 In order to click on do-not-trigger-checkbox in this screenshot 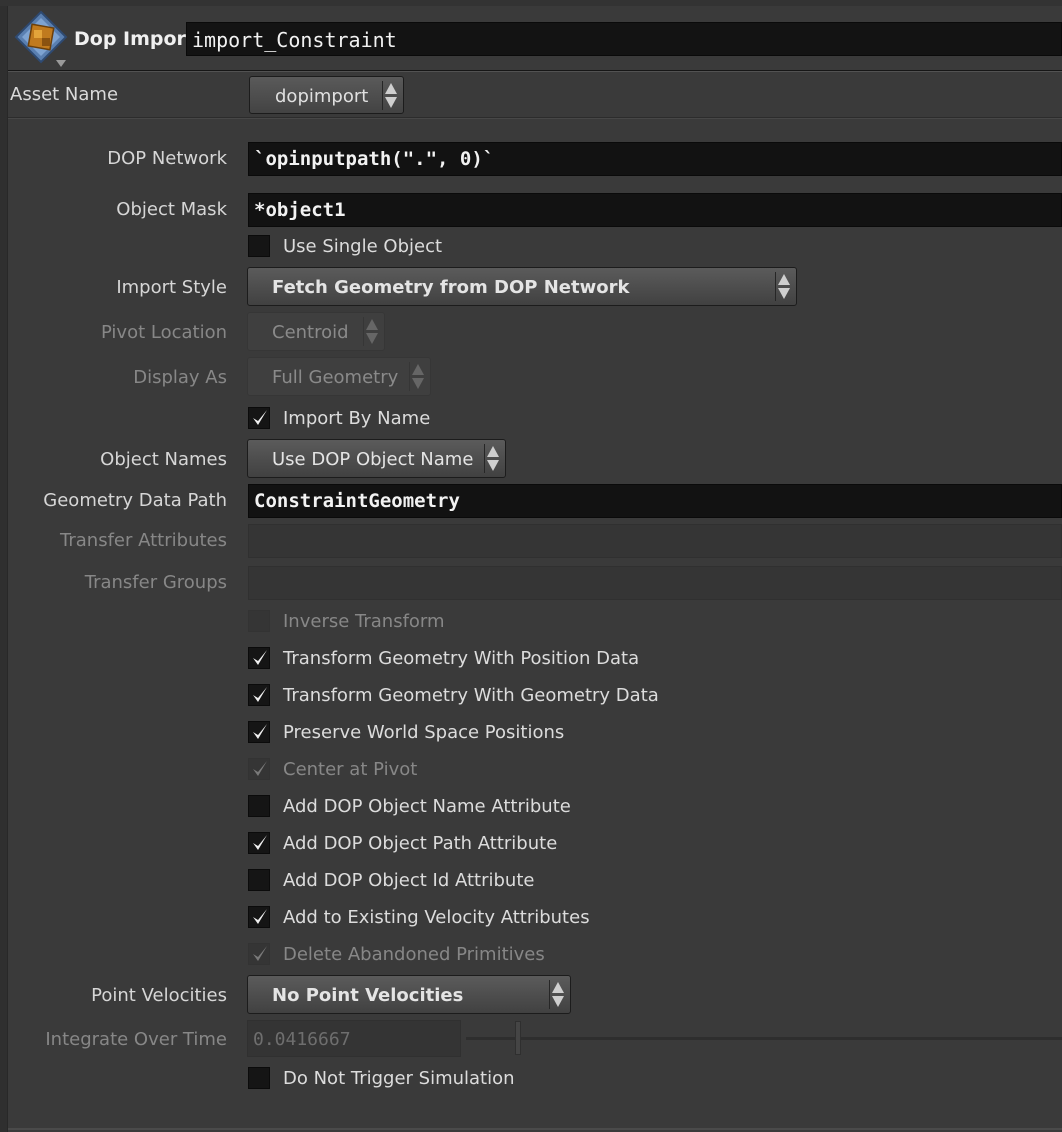, I will do `click(259, 1078)`.